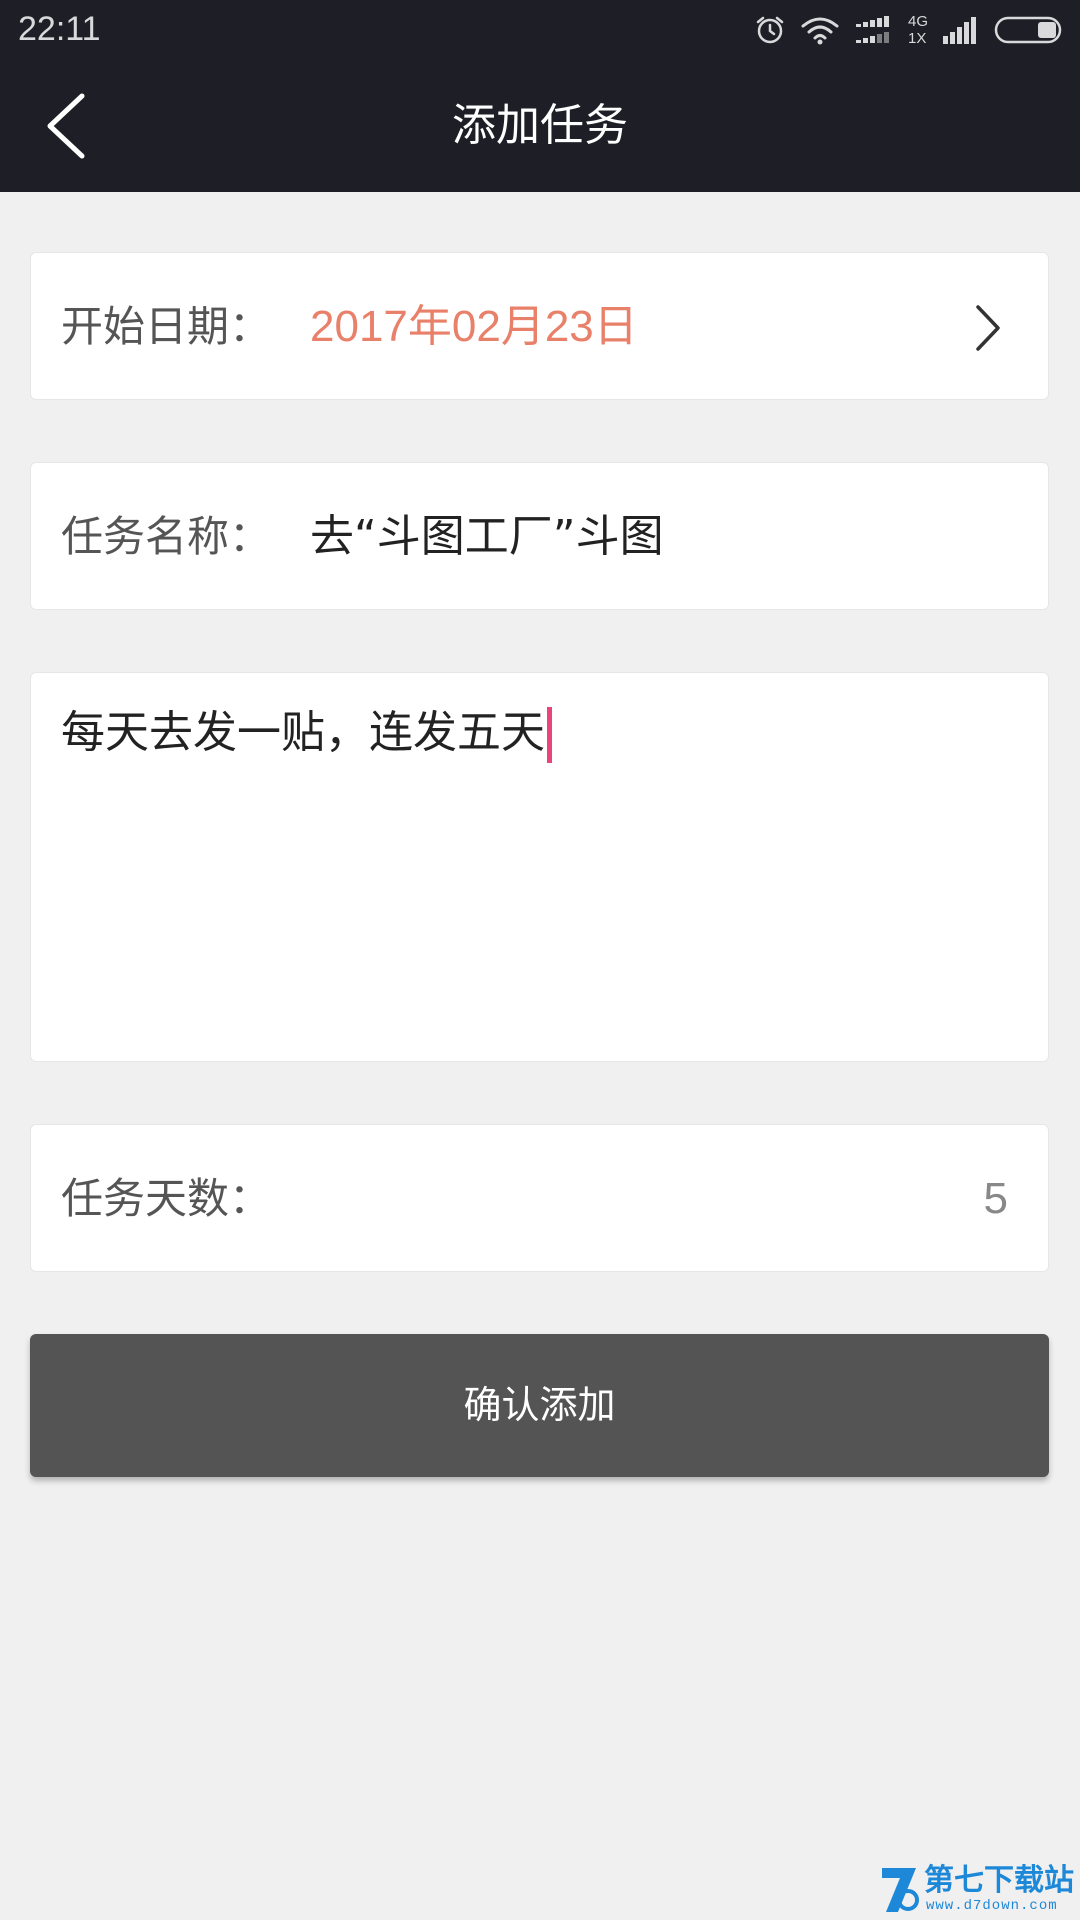  Describe the element at coordinates (166, 326) in the screenshot. I see `start-date-label: 开始日期：` at that location.